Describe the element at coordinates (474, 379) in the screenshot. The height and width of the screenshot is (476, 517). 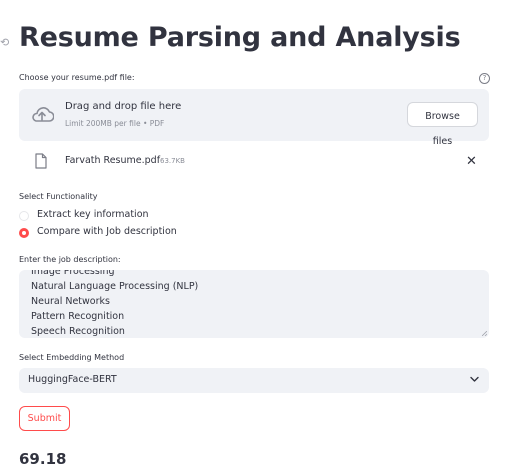
I see `chevron-down-icon` at that location.